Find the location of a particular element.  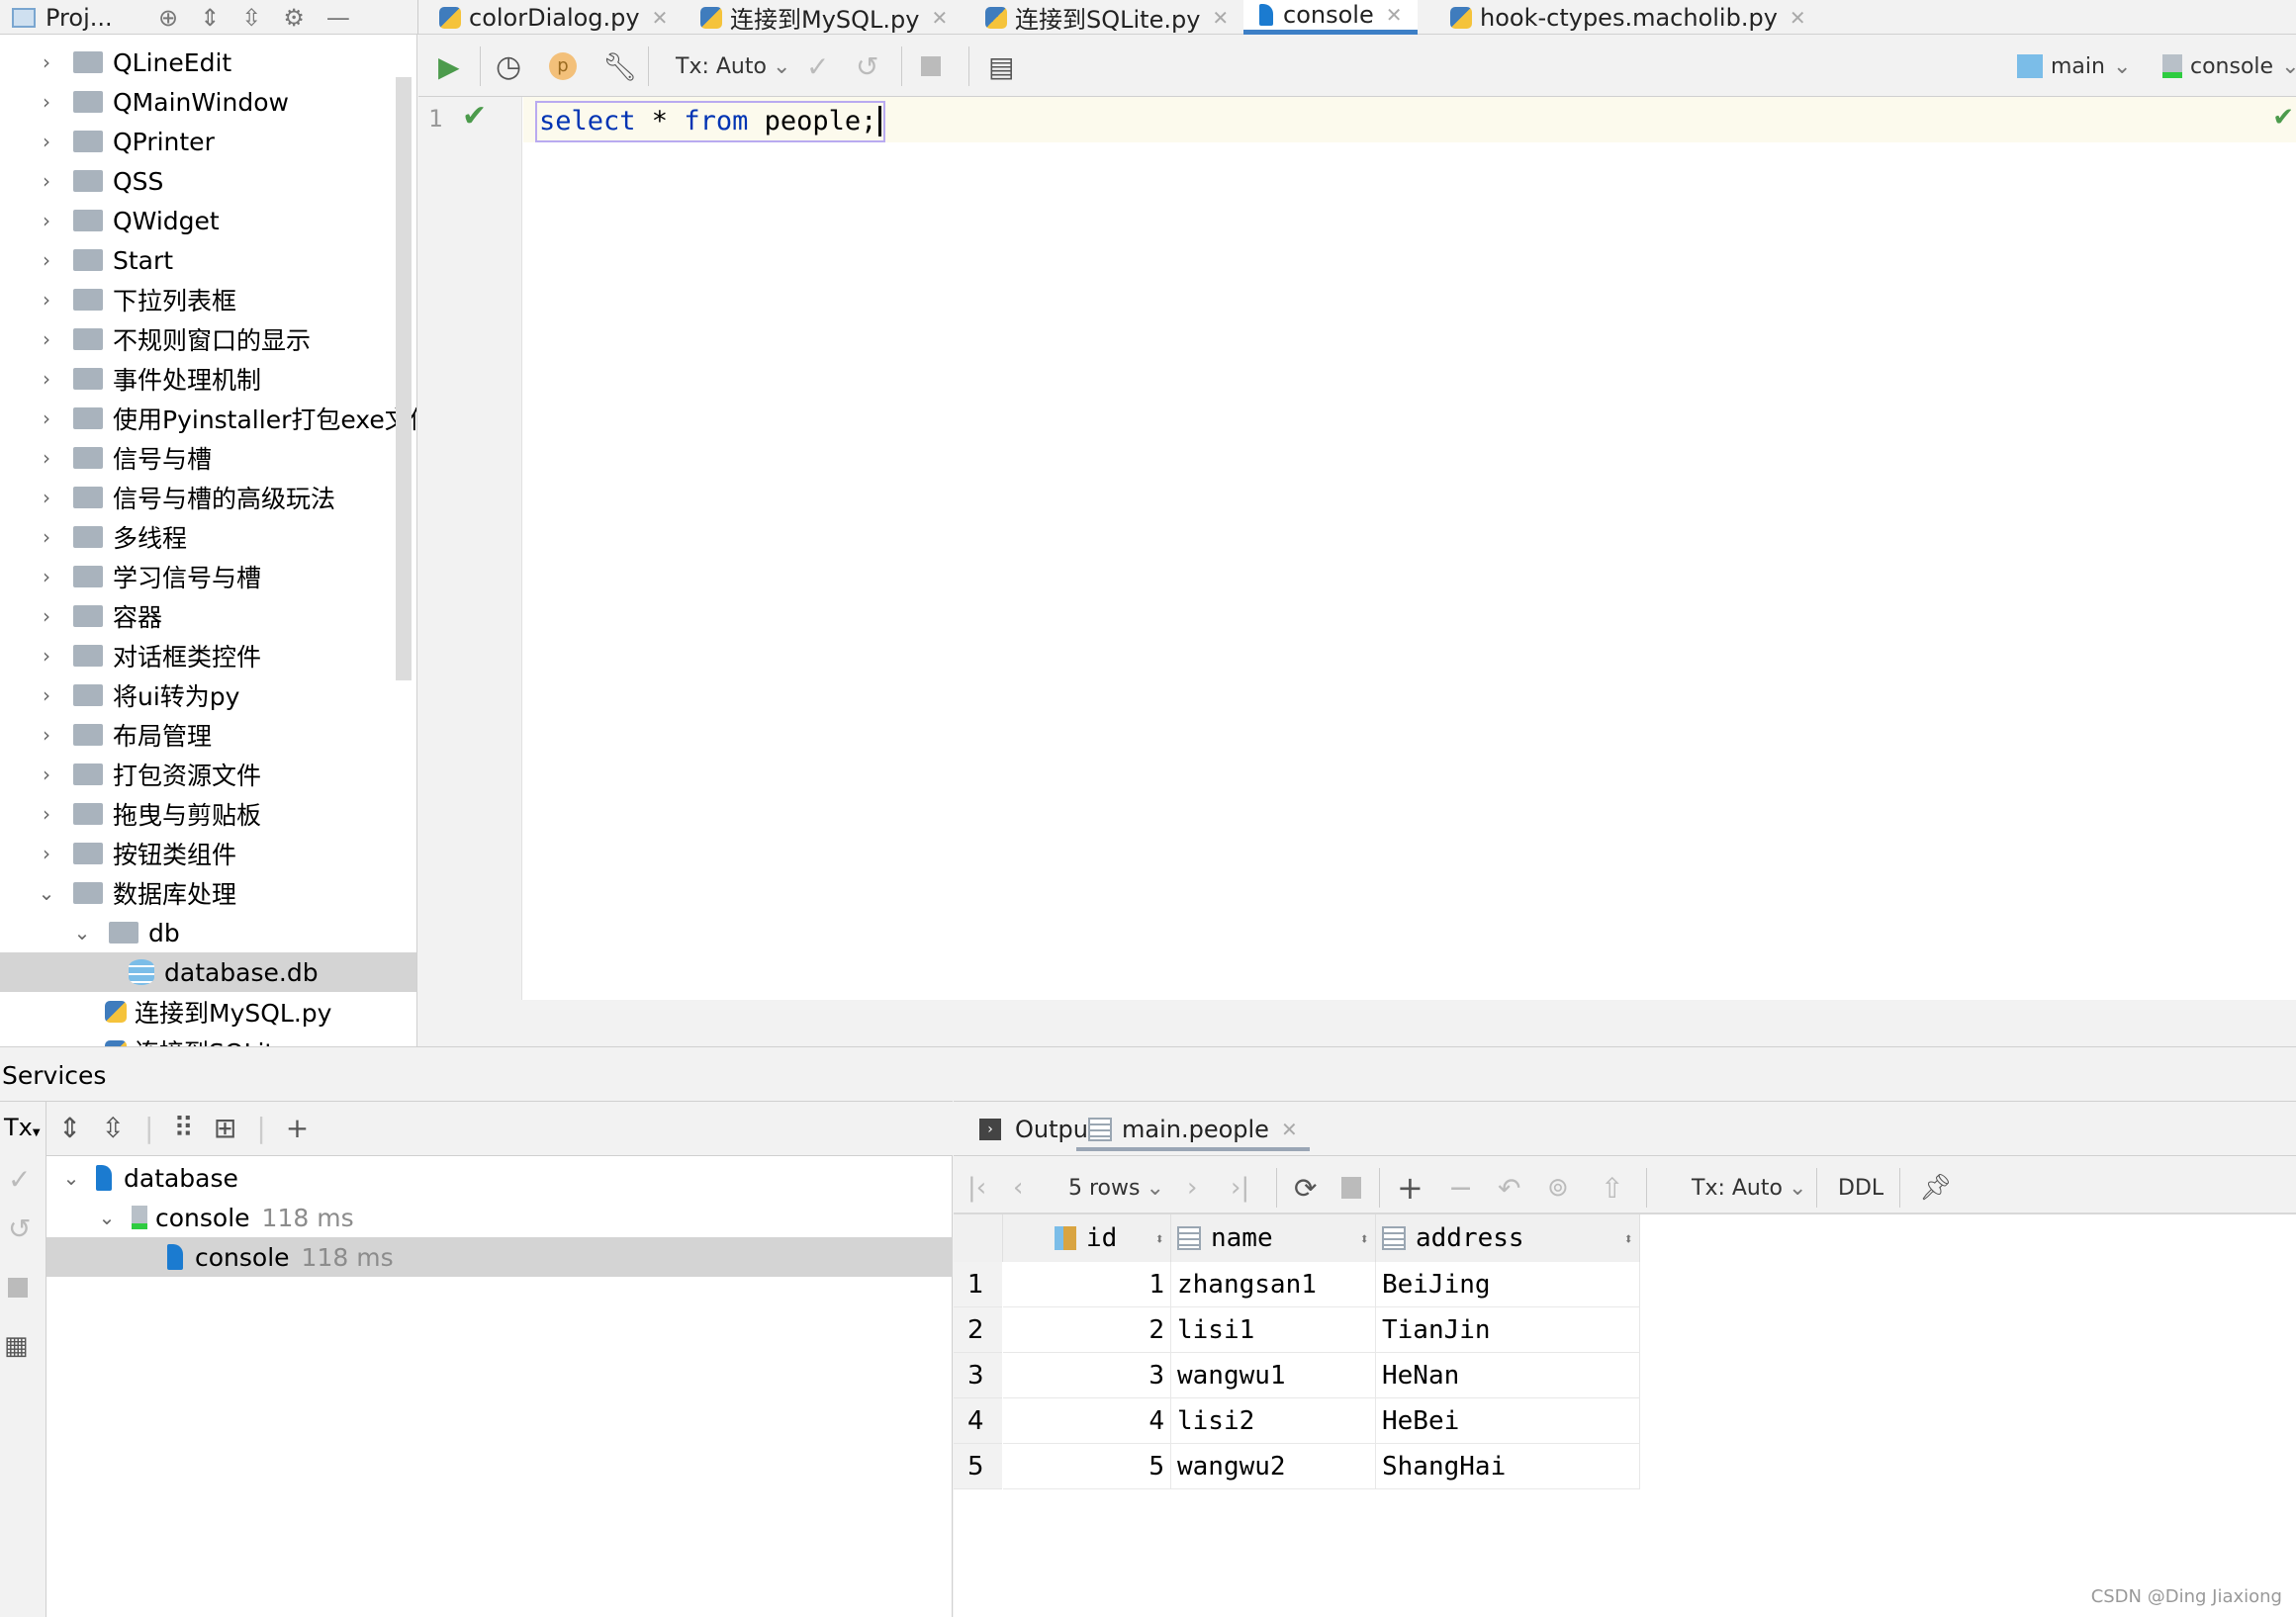

last-page-icon: ›| is located at coordinates (1240, 1188).